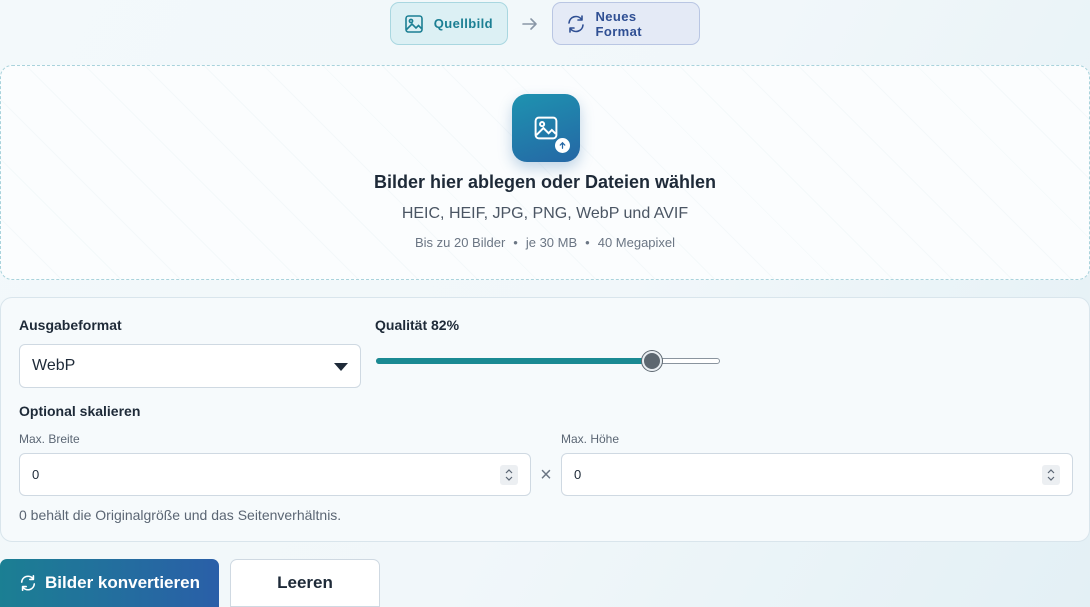  What do you see at coordinates (463, 23) in the screenshot?
I see `step-source-label: Quellbild` at bounding box center [463, 23].